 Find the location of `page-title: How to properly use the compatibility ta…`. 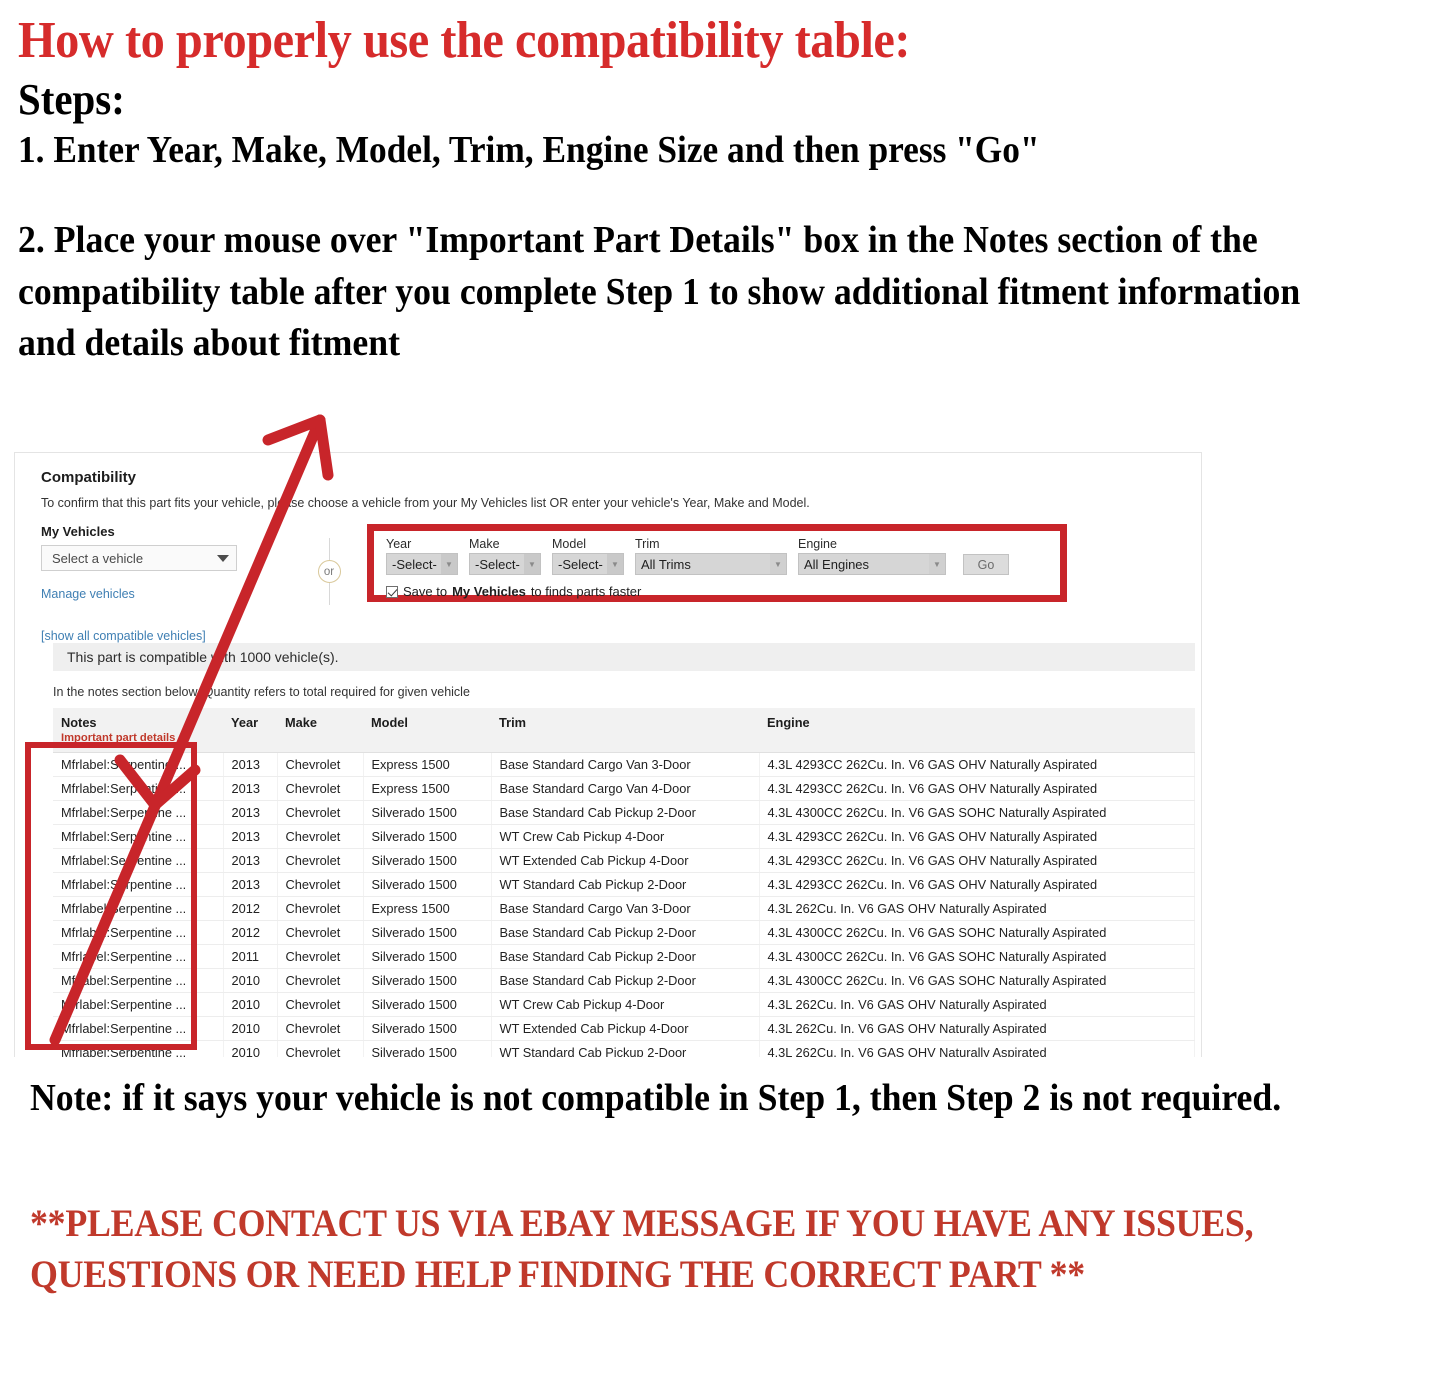

page-title: How to properly use the compatibility ta… is located at coordinates (464, 40).